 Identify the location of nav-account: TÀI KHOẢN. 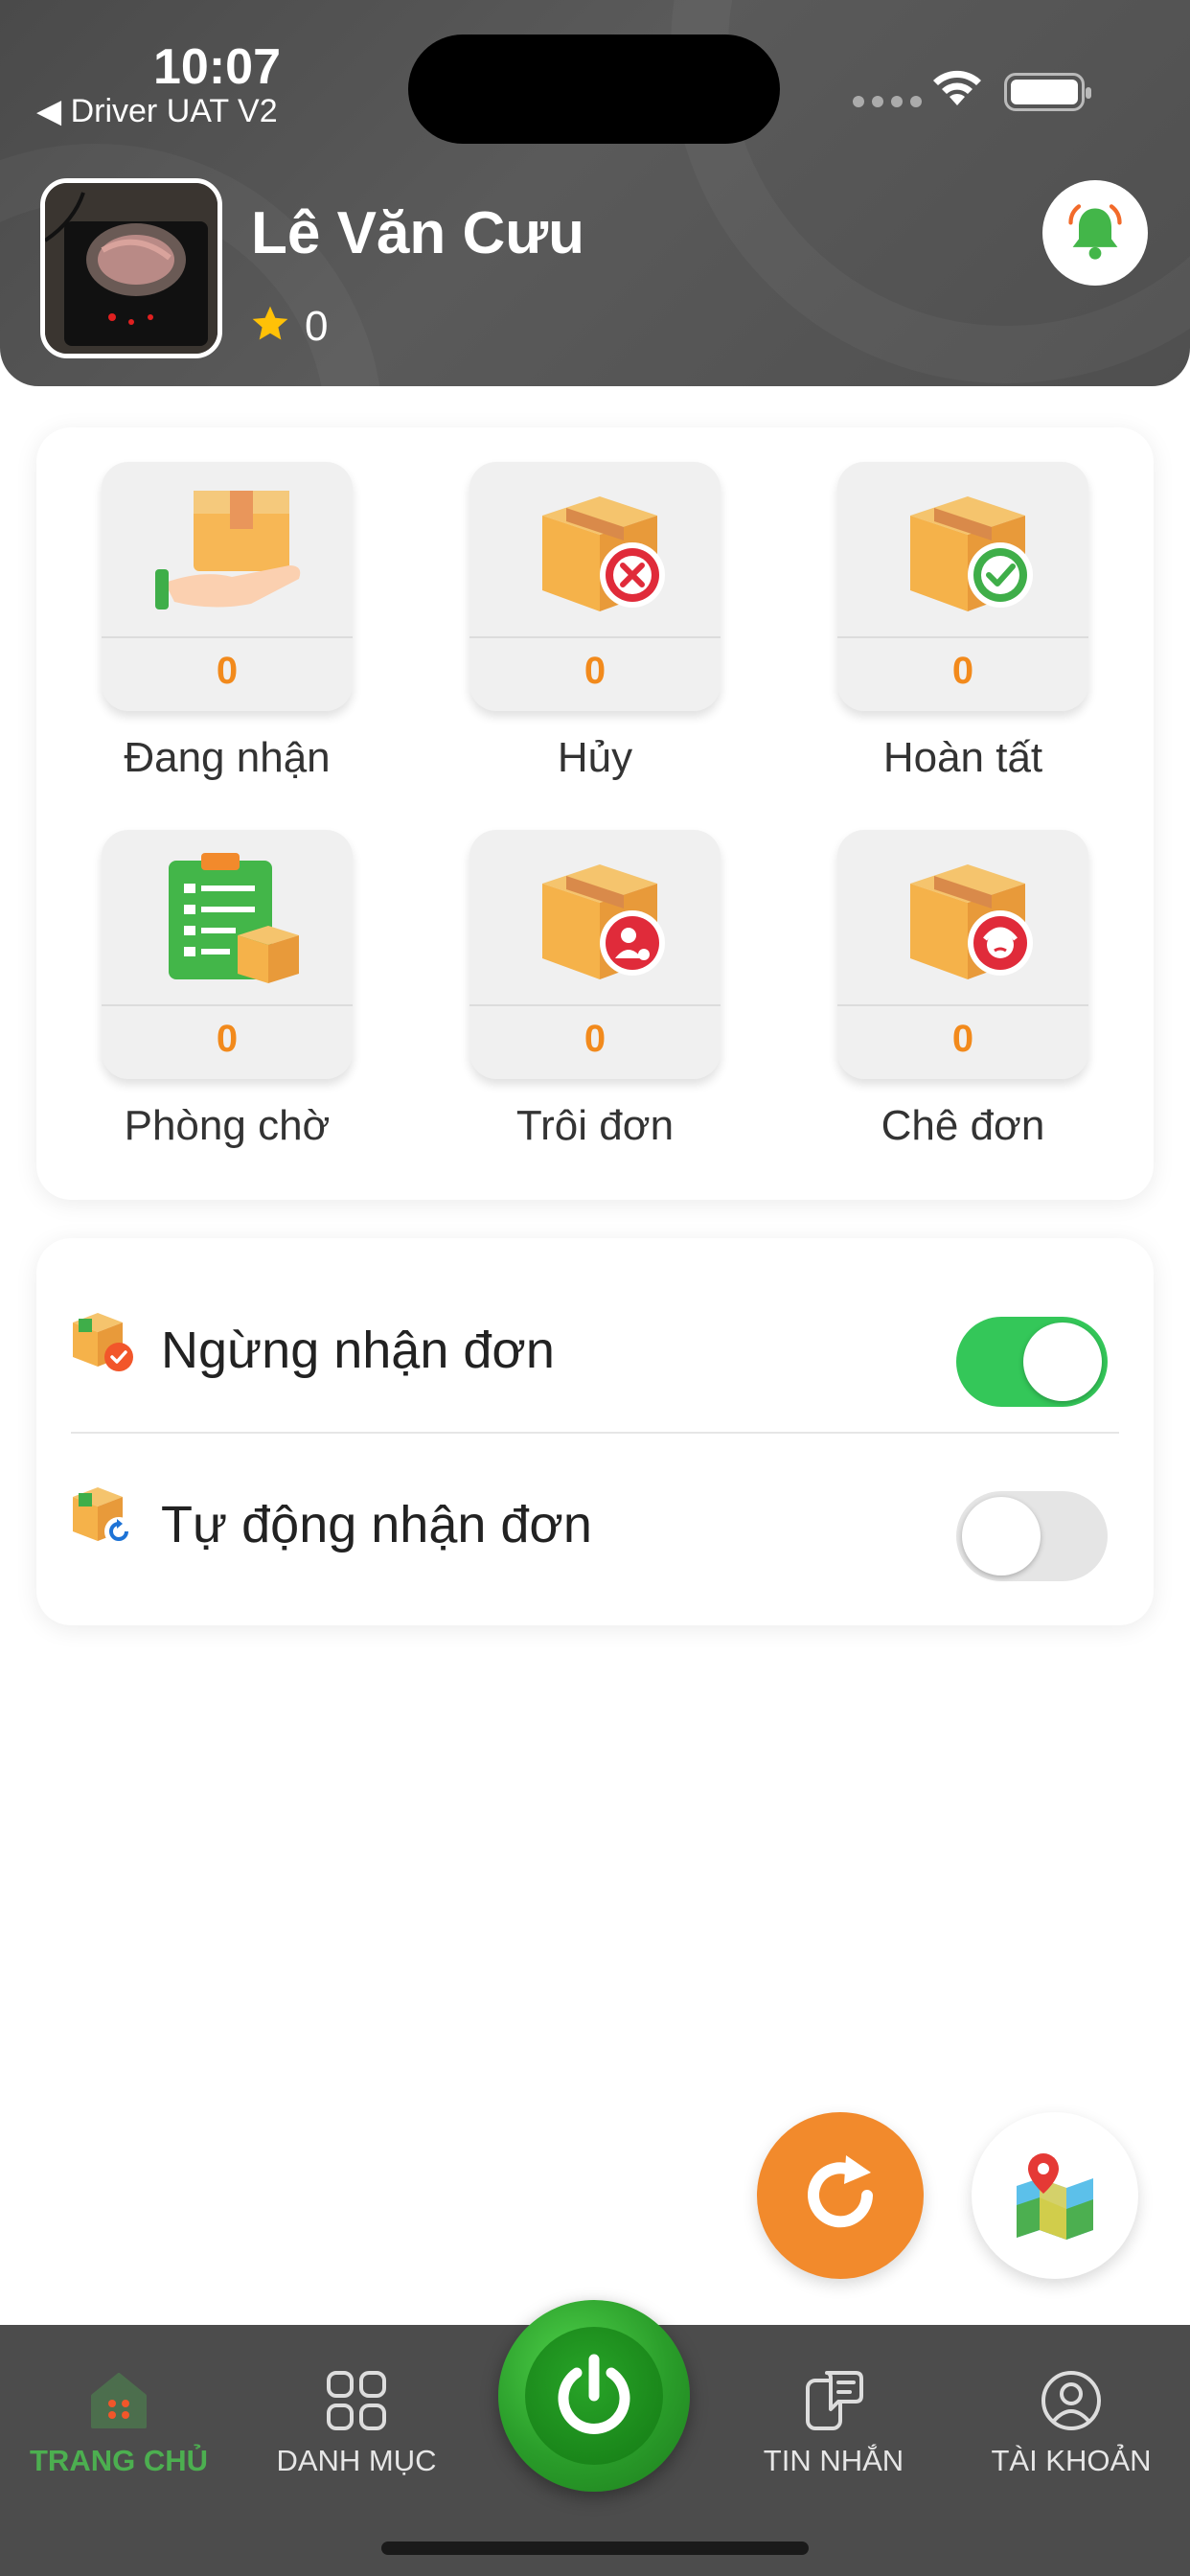
(1071, 2421).